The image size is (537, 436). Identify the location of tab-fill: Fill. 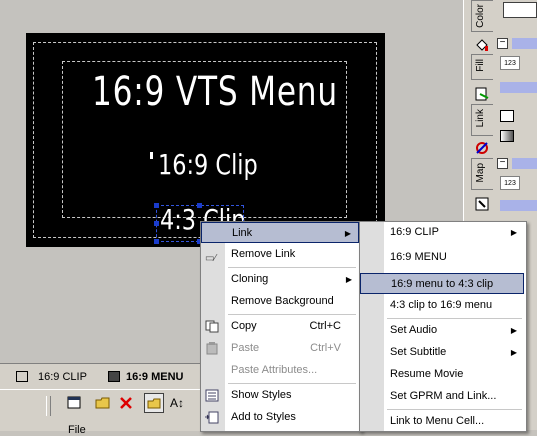
(482, 67).